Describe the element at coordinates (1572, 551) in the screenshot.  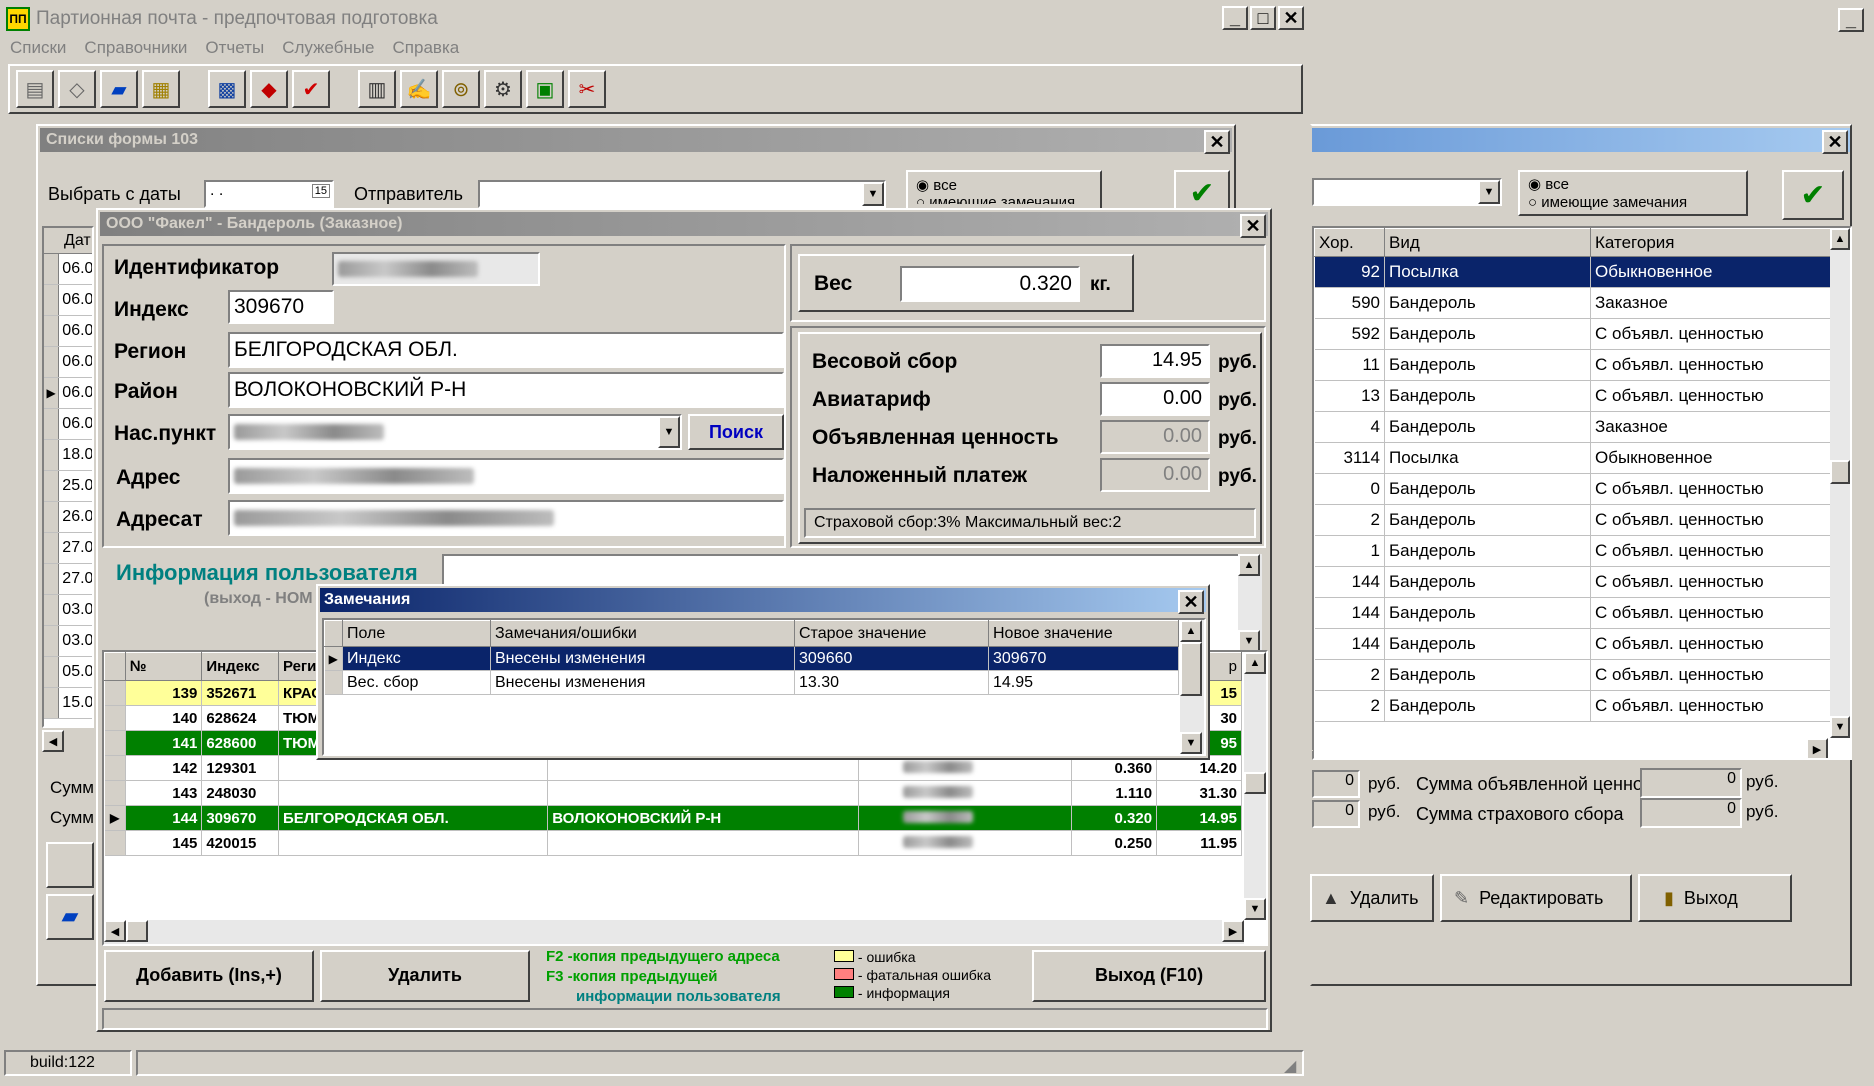
I see `right-table-row: 1 Бандероль С объявл. ценностью` at that location.